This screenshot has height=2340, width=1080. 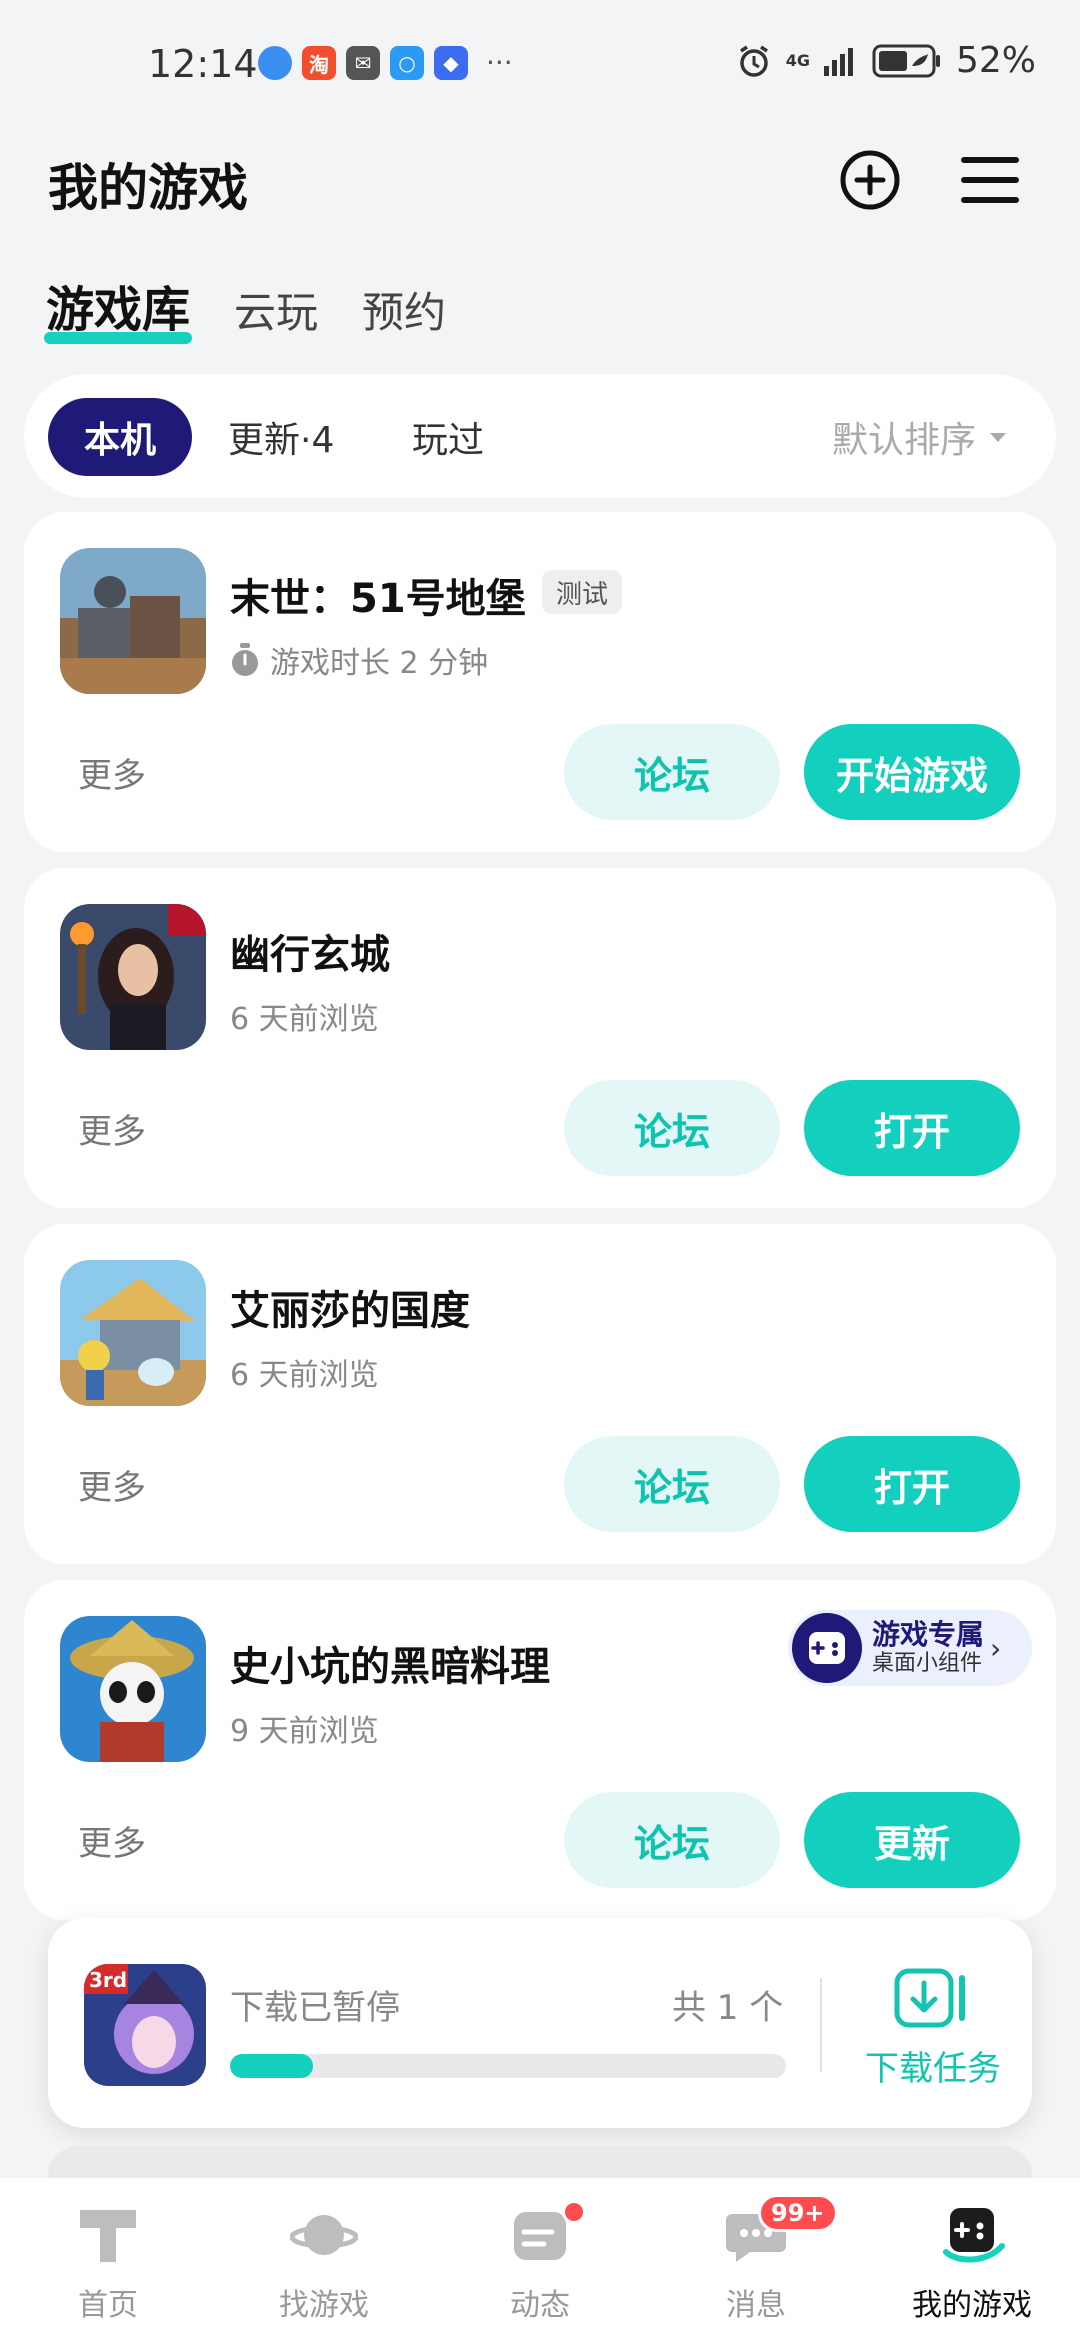 I want to click on home-icon, so click(x=108, y=2236).